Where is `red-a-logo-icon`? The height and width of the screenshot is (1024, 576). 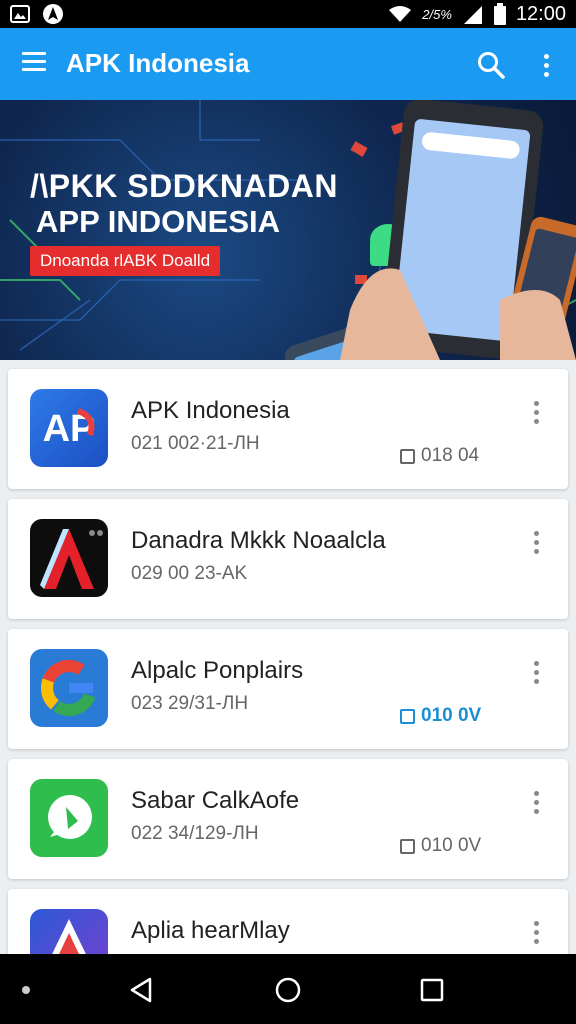
red-a-logo-icon is located at coordinates (69, 558).